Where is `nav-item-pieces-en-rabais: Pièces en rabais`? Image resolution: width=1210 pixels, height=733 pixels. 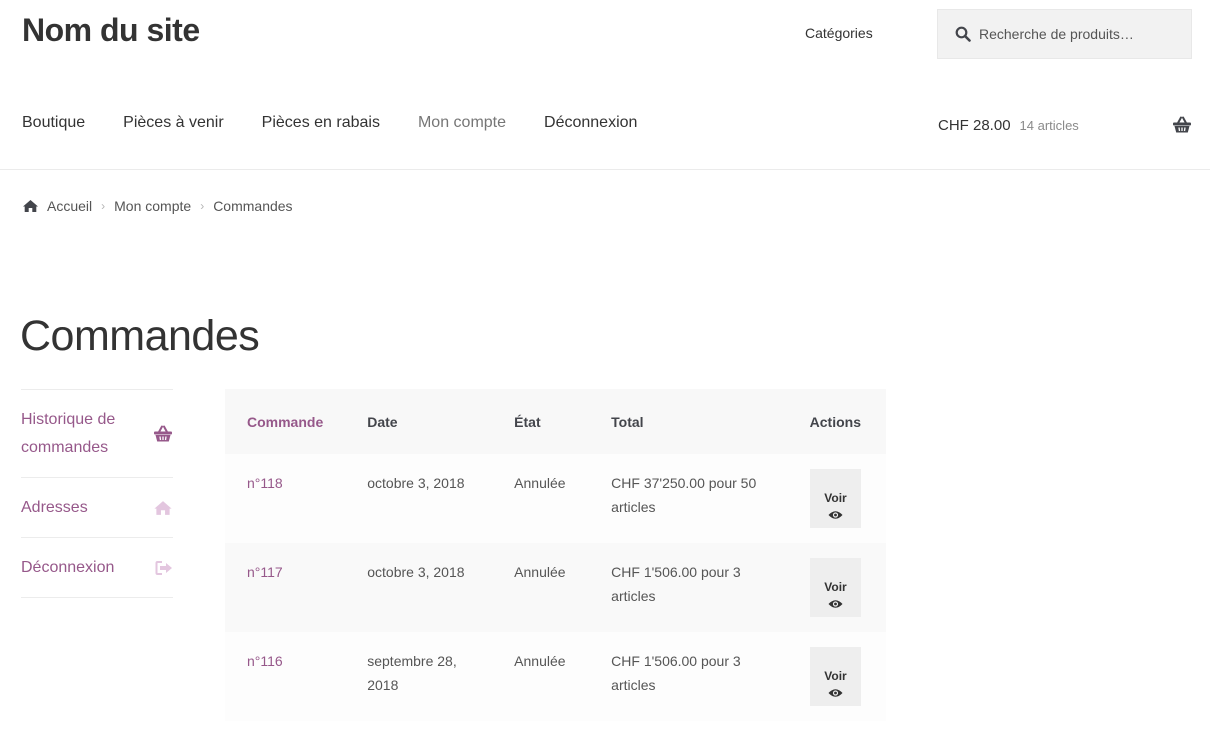 nav-item-pieces-en-rabais: Pièces en rabais is located at coordinates (321, 123).